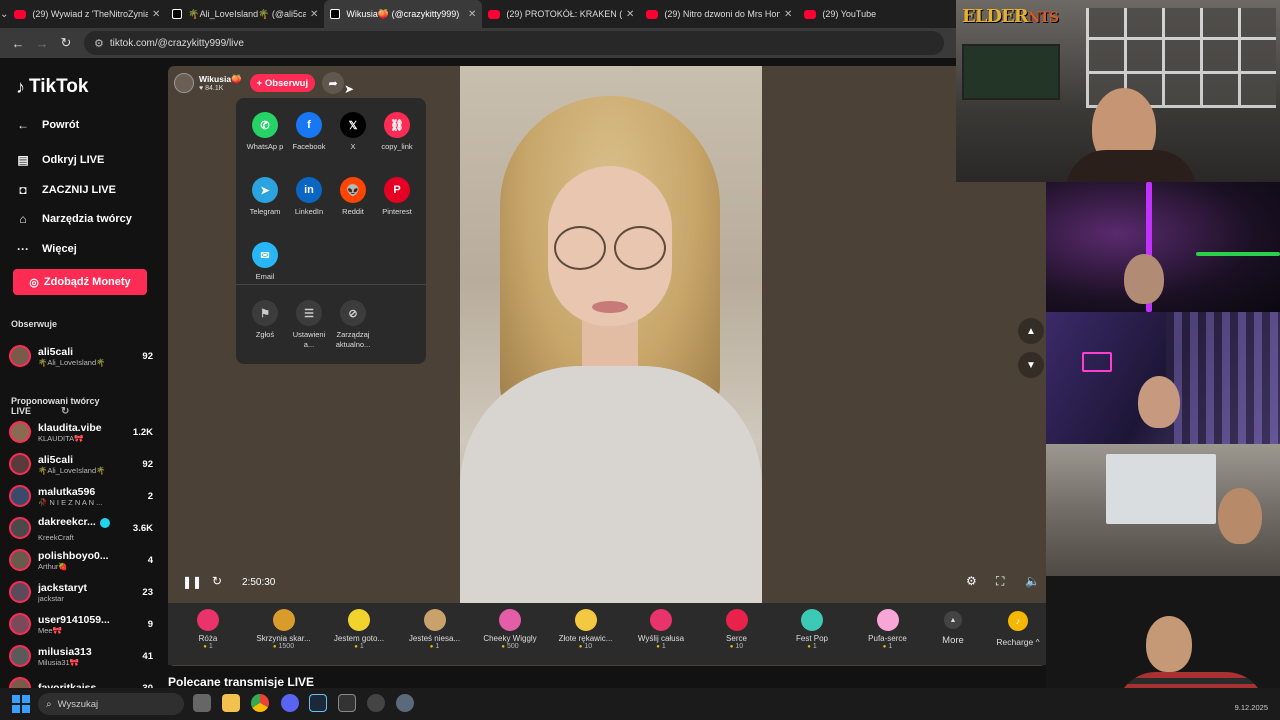 The width and height of the screenshot is (1280, 720). Describe the element at coordinates (877, 14) in the screenshot. I see `browser-tab: (29) YouTube` at that location.